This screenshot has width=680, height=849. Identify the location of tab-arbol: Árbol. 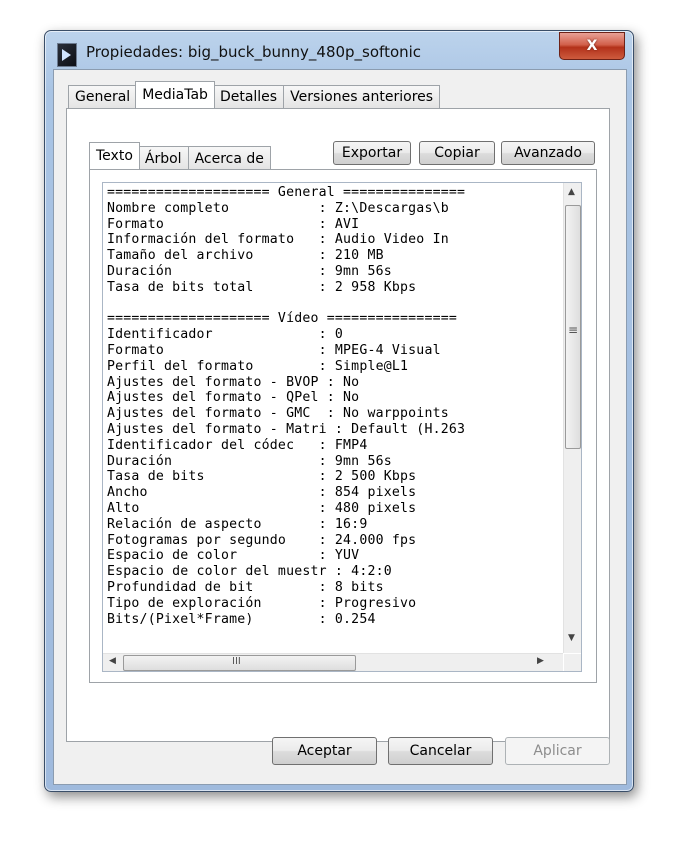
(163, 157).